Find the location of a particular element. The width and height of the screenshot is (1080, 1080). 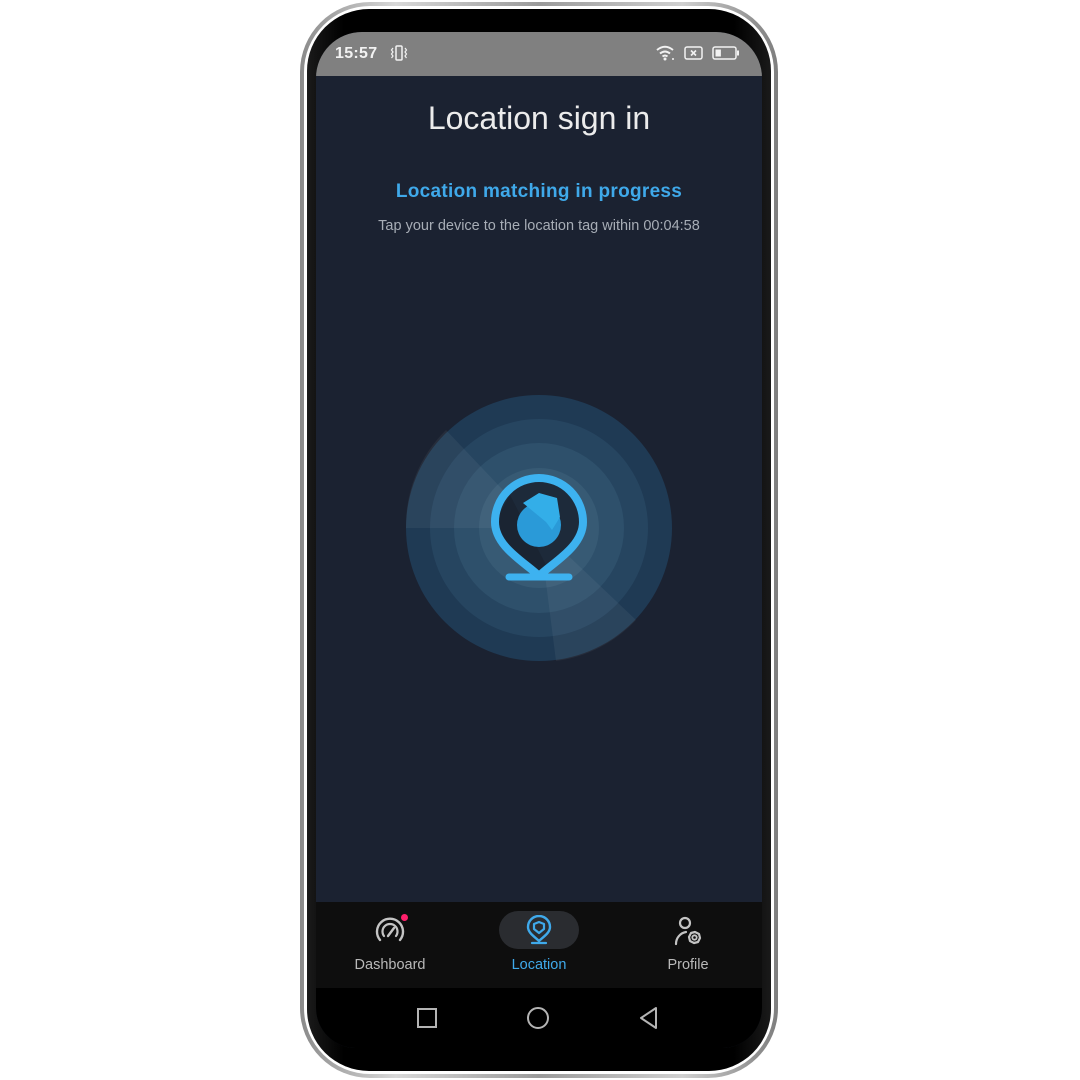

back-button is located at coordinates (649, 1018).